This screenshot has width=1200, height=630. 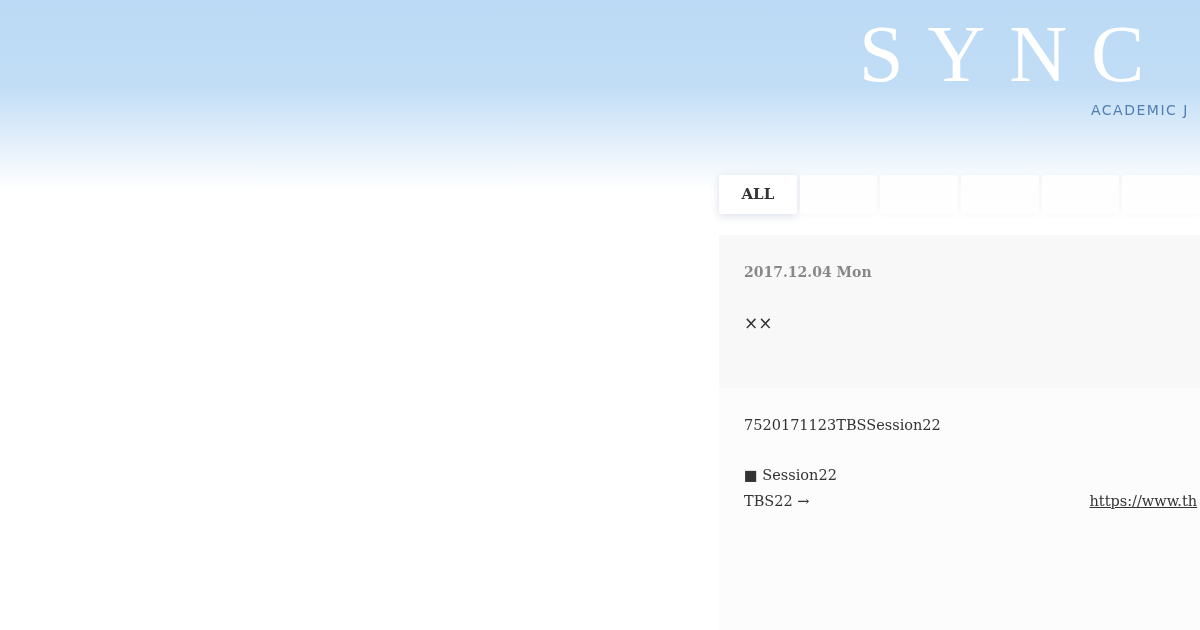 I want to click on body-text: TBS22 →, so click(x=777, y=501).